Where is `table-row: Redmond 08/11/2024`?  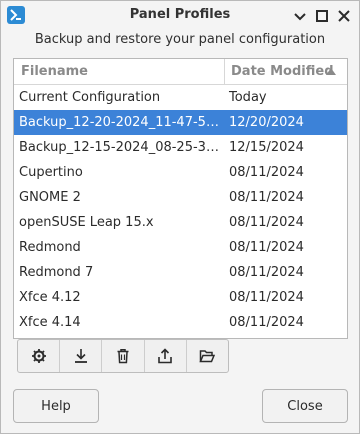
table-row: Redmond 08/11/2024 is located at coordinates (180, 247).